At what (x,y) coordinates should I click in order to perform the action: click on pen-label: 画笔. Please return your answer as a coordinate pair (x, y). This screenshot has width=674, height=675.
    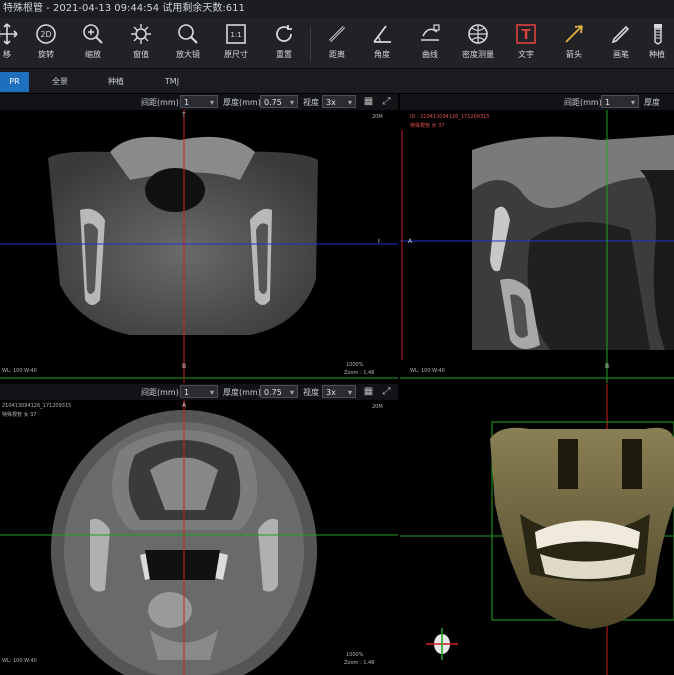
    Looking at the image, I should click on (621, 54).